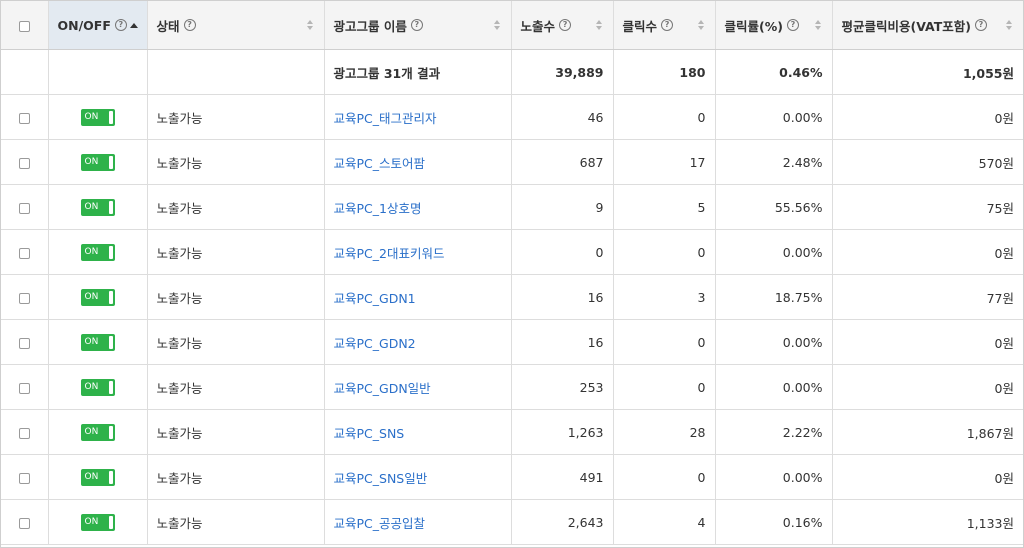  What do you see at coordinates (375, 343) in the screenshot?
I see `ad-group-link: 교육PC_GDN2` at bounding box center [375, 343].